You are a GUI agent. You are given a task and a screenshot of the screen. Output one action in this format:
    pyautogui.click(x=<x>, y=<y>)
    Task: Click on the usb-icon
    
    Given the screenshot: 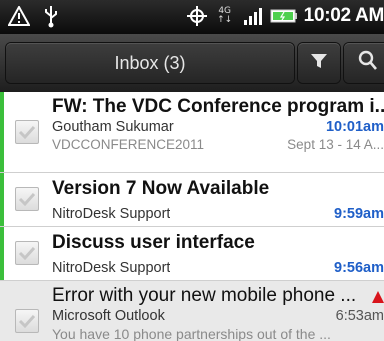 What is the action you would take?
    pyautogui.click(x=51, y=16)
    